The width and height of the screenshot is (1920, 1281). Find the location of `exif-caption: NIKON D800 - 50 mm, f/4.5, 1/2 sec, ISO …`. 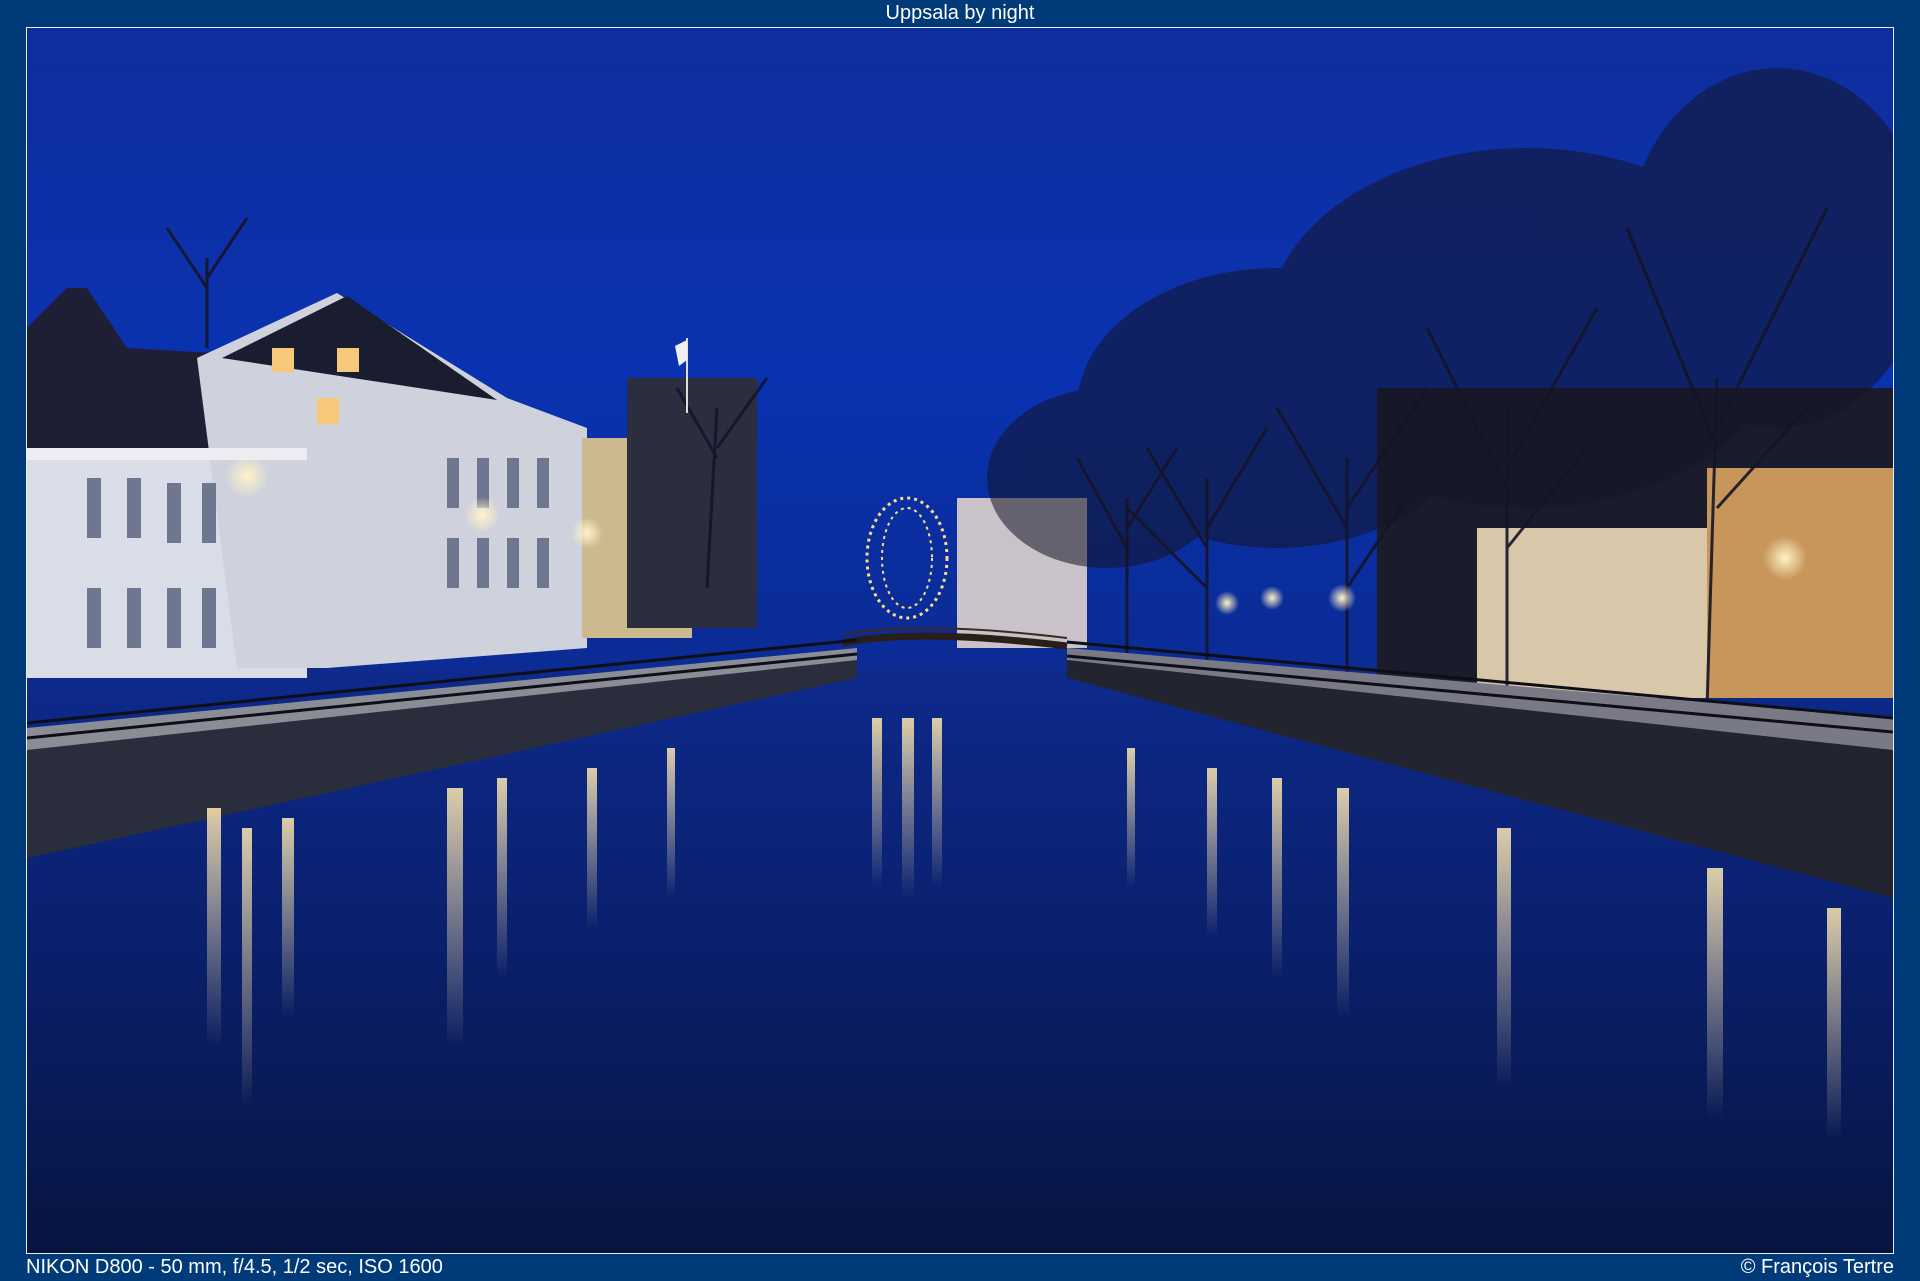

exif-caption: NIKON D800 - 50 mm, f/4.5, 1/2 sec, ISO … is located at coordinates (234, 1267).